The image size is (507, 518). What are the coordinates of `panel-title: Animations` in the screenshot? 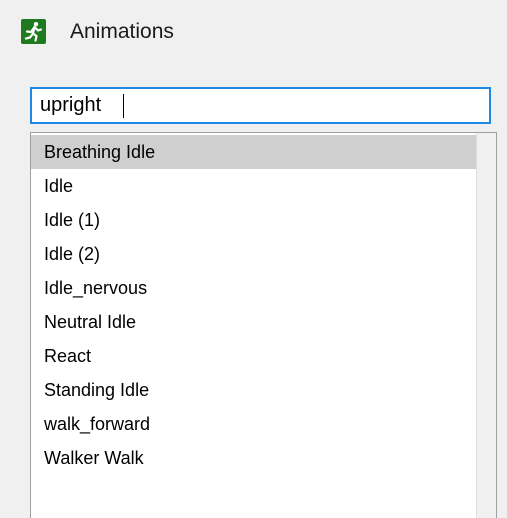 It's located at (122, 31).